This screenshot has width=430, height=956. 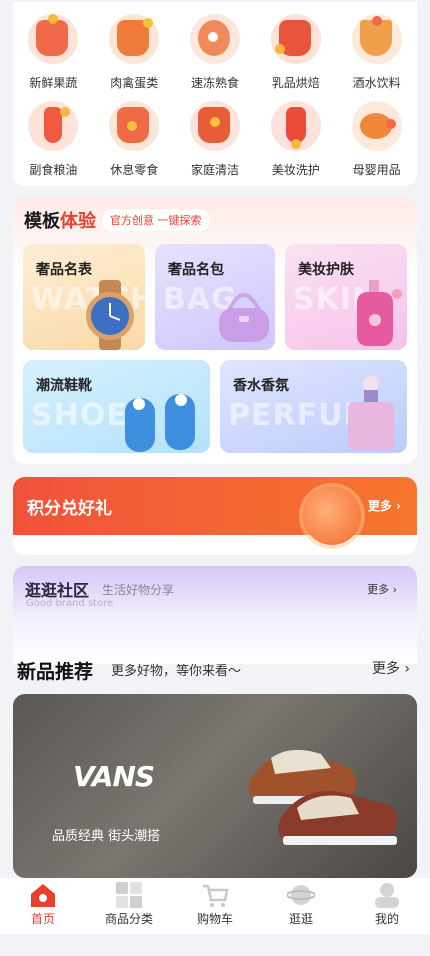 I want to click on gift-icon, so click(x=134, y=39).